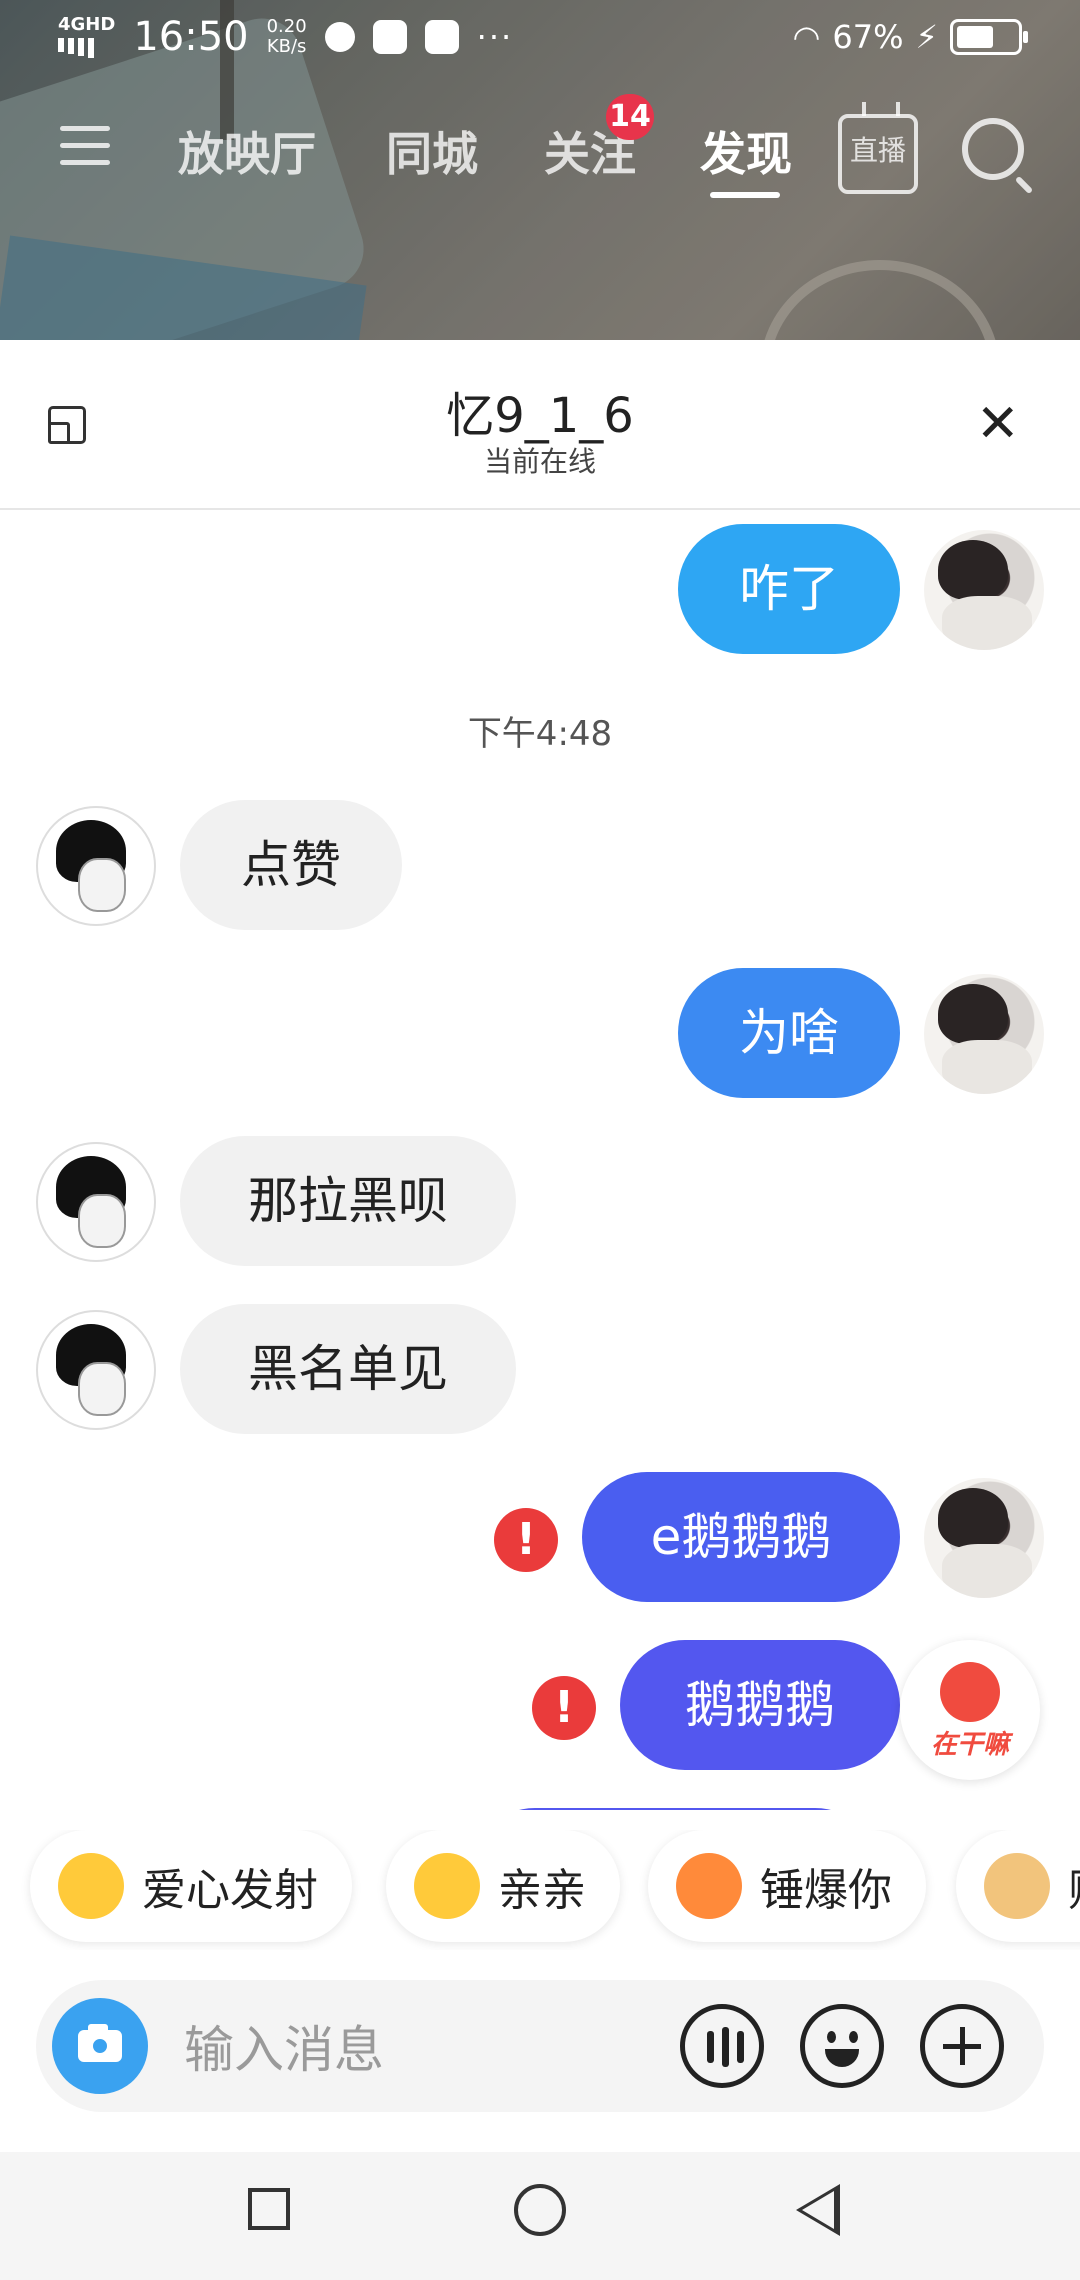  Describe the element at coordinates (969, 1745) in the screenshot. I see `sticker-label: 在干嘛` at that location.